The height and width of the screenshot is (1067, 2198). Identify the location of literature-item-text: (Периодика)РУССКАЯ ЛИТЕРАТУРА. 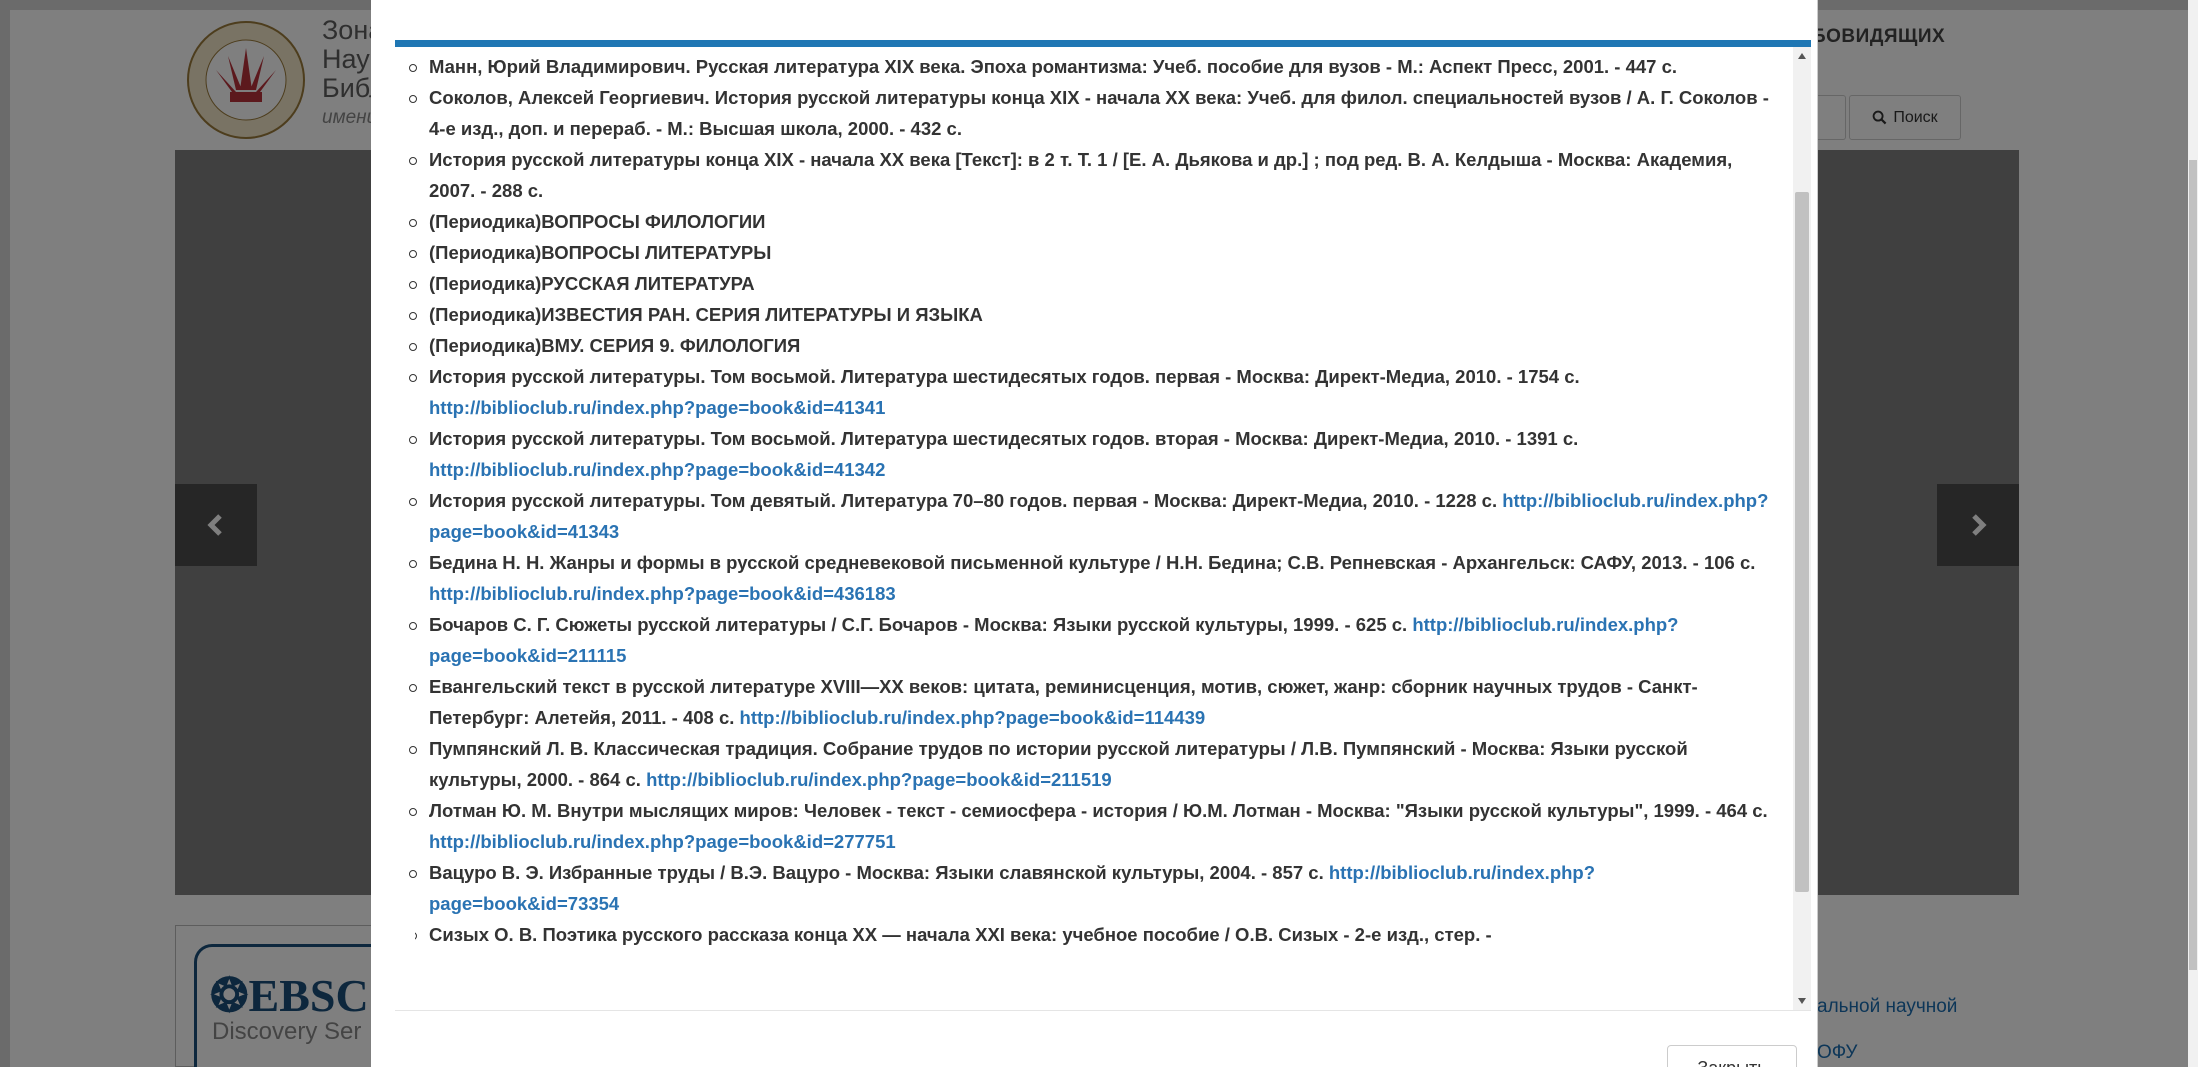
(592, 283).